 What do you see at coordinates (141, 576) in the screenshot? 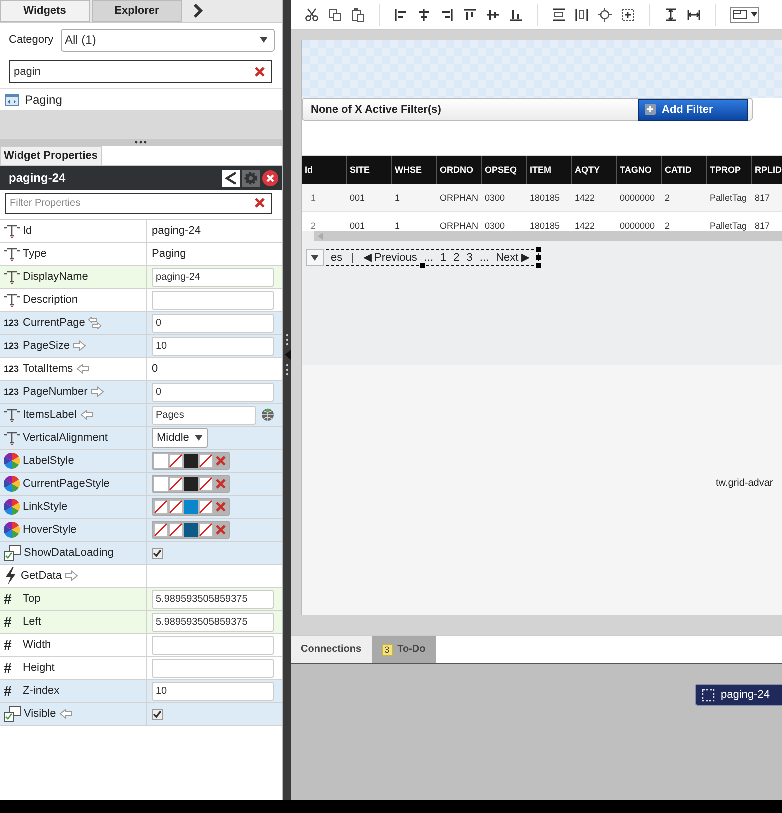
I see `property-row: GetData` at bounding box center [141, 576].